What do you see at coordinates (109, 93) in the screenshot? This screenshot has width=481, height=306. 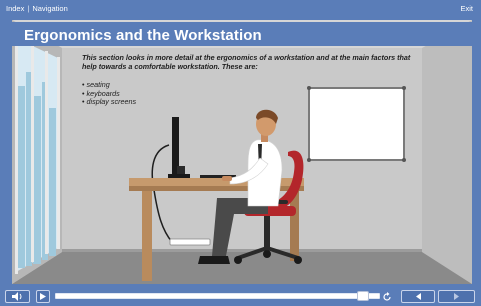 I see `factor-list: seating keyboards display screens` at bounding box center [109, 93].